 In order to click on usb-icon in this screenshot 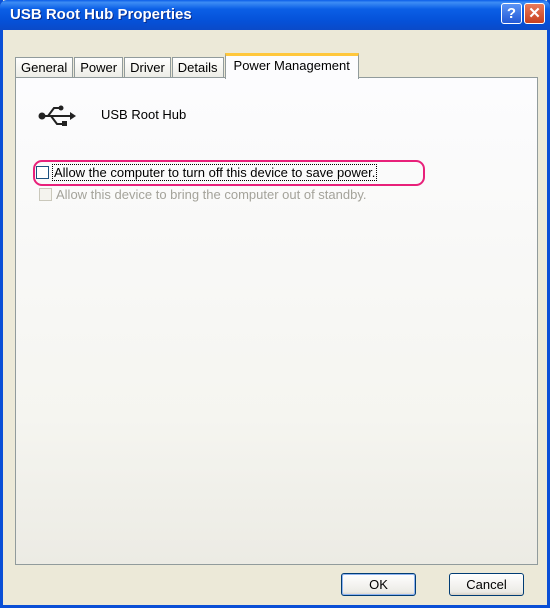, I will do `click(57, 115)`.